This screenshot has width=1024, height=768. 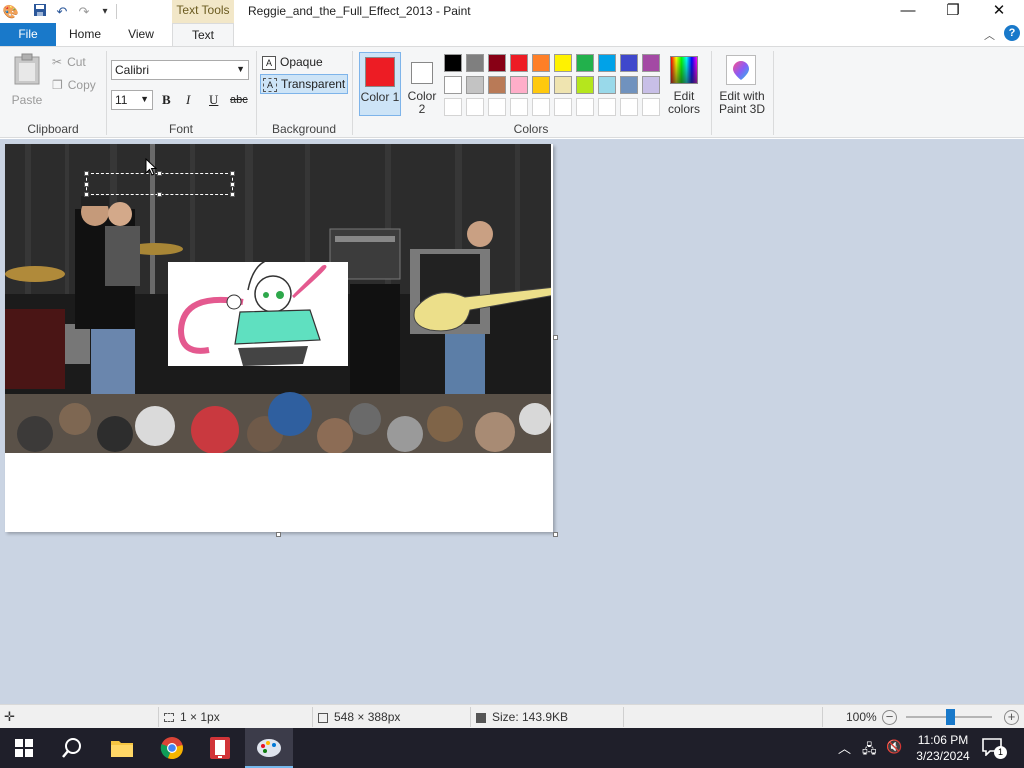 I want to click on chrome-button, so click(x=172, y=748).